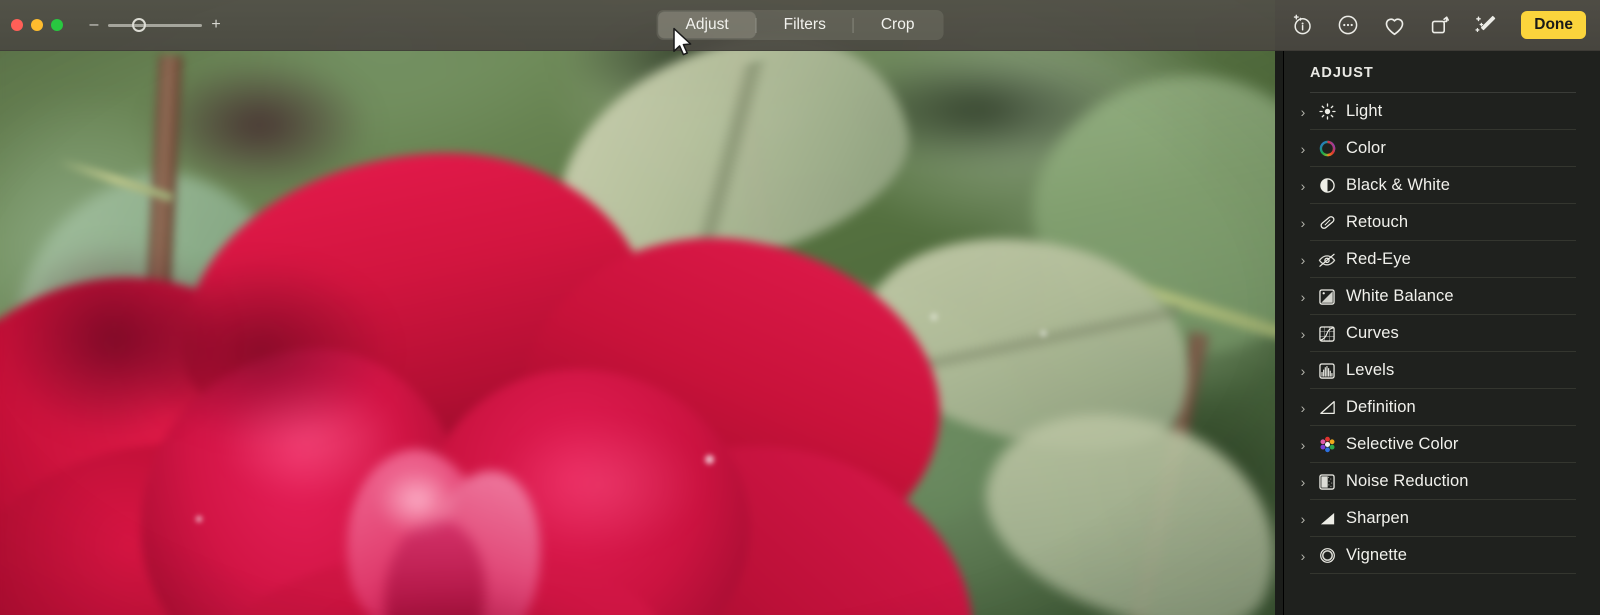  What do you see at coordinates (1327, 297) in the screenshot?
I see `white-balance-icon` at bounding box center [1327, 297].